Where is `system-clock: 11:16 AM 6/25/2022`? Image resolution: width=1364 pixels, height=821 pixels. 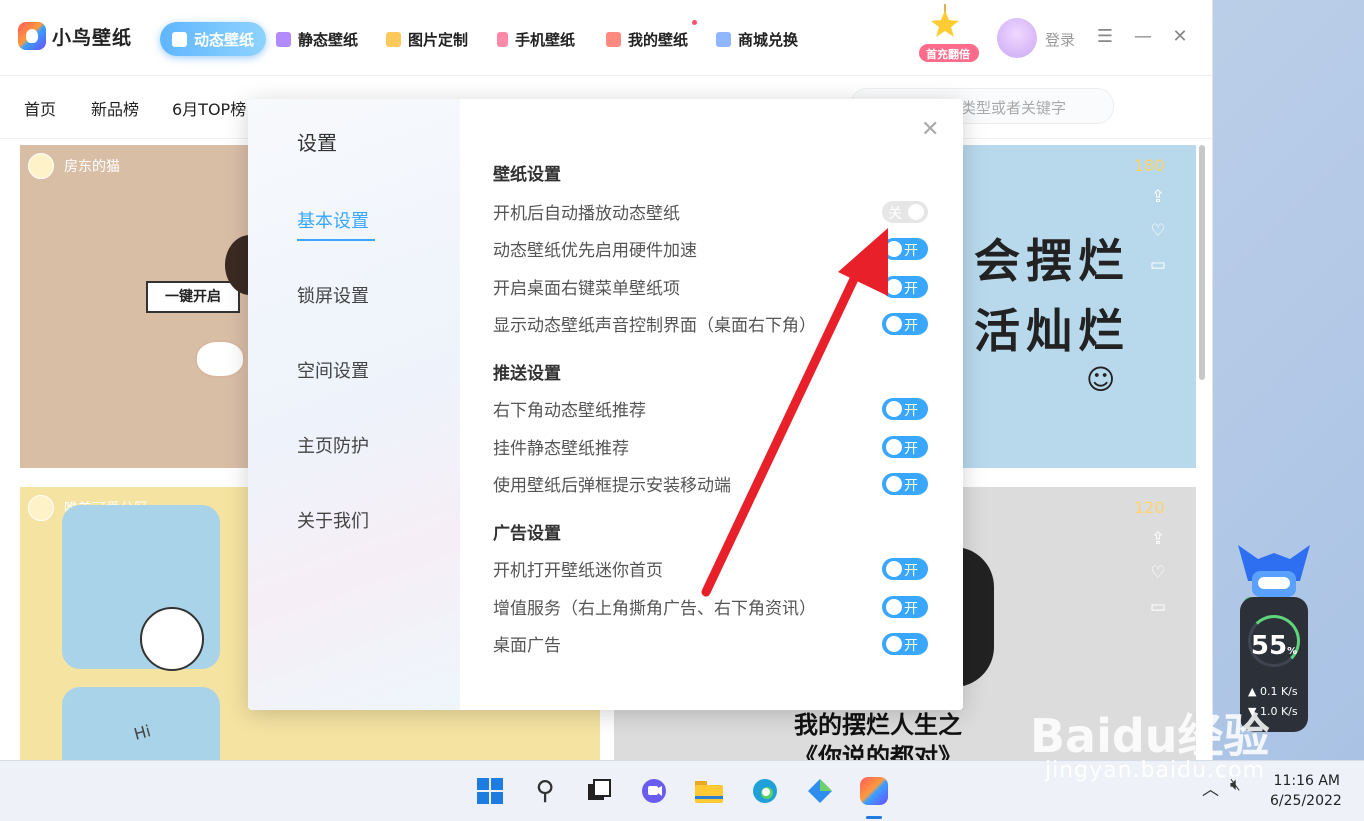 system-clock: 11:16 AM 6/25/2022 is located at coordinates (1306, 791).